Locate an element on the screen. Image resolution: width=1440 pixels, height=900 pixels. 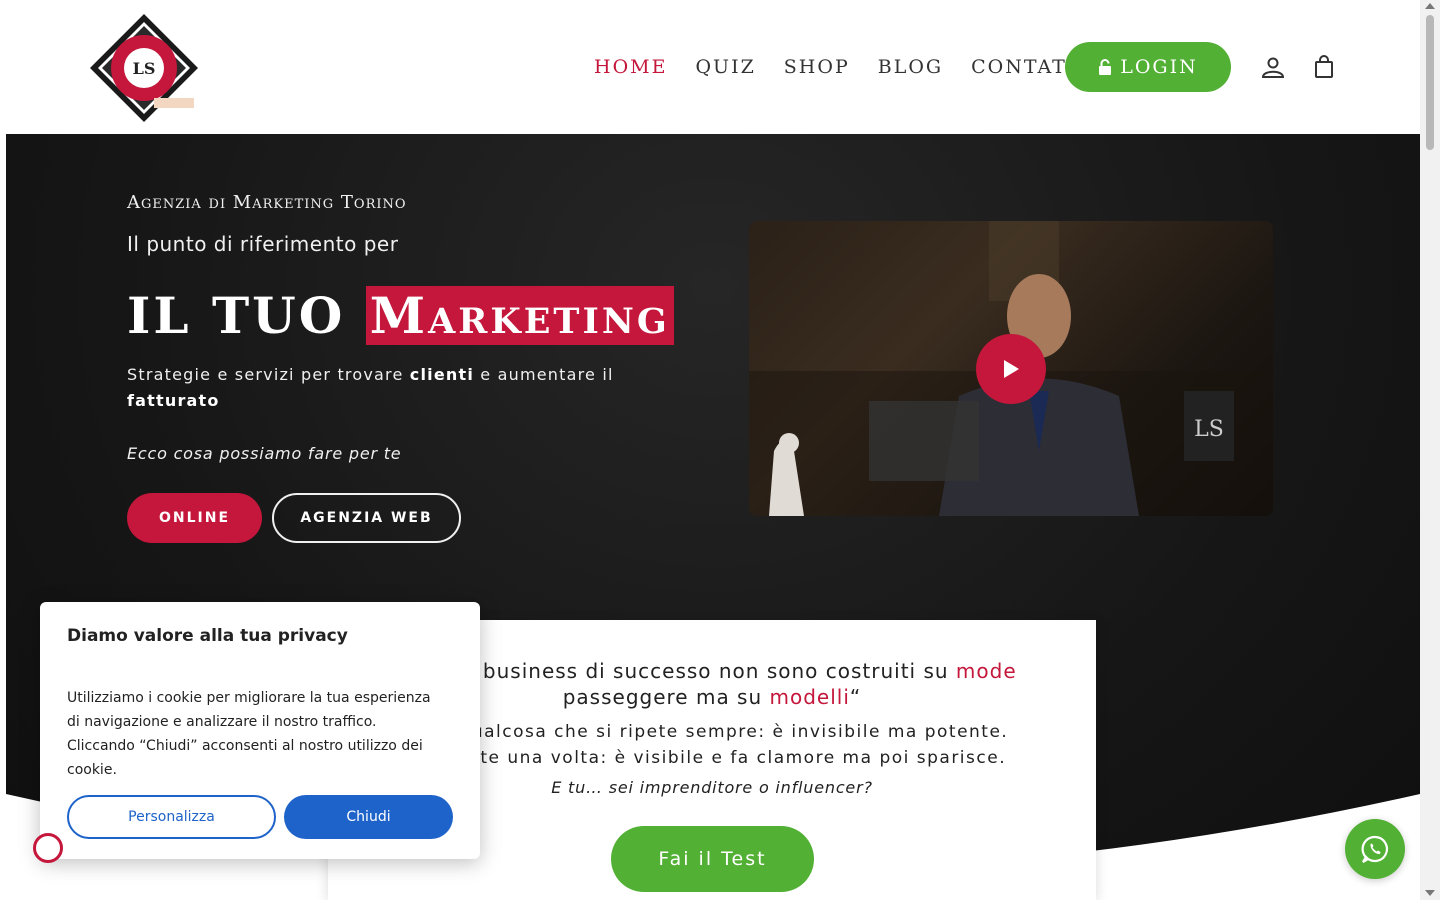
chiudi-button: Chiudi is located at coordinates (368, 817).